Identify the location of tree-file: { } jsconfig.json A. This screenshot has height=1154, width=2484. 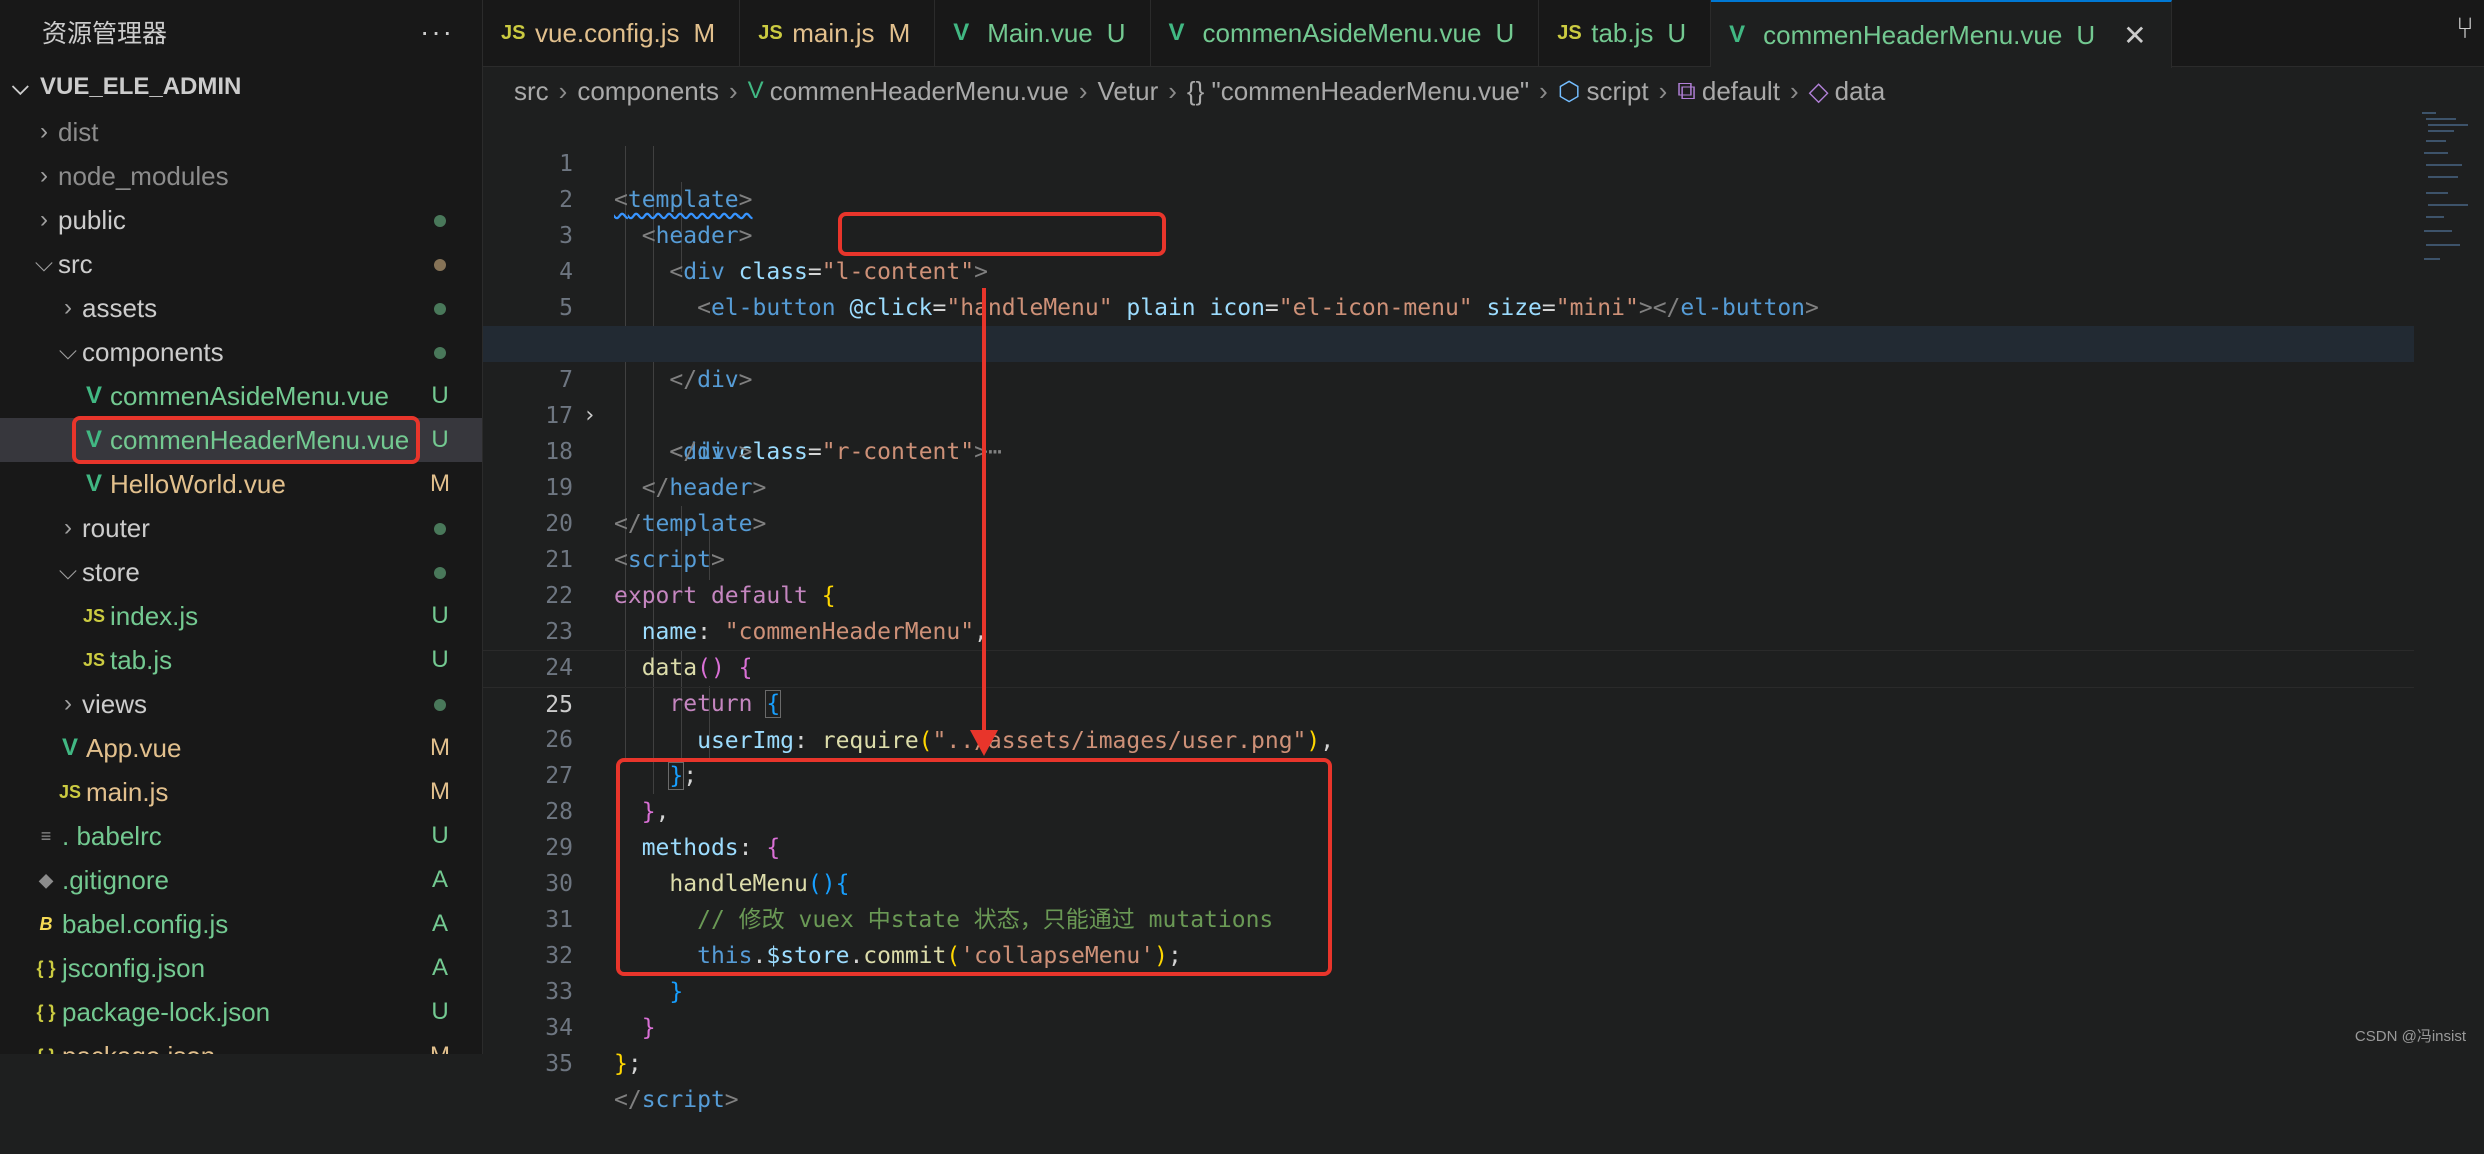
(241, 968).